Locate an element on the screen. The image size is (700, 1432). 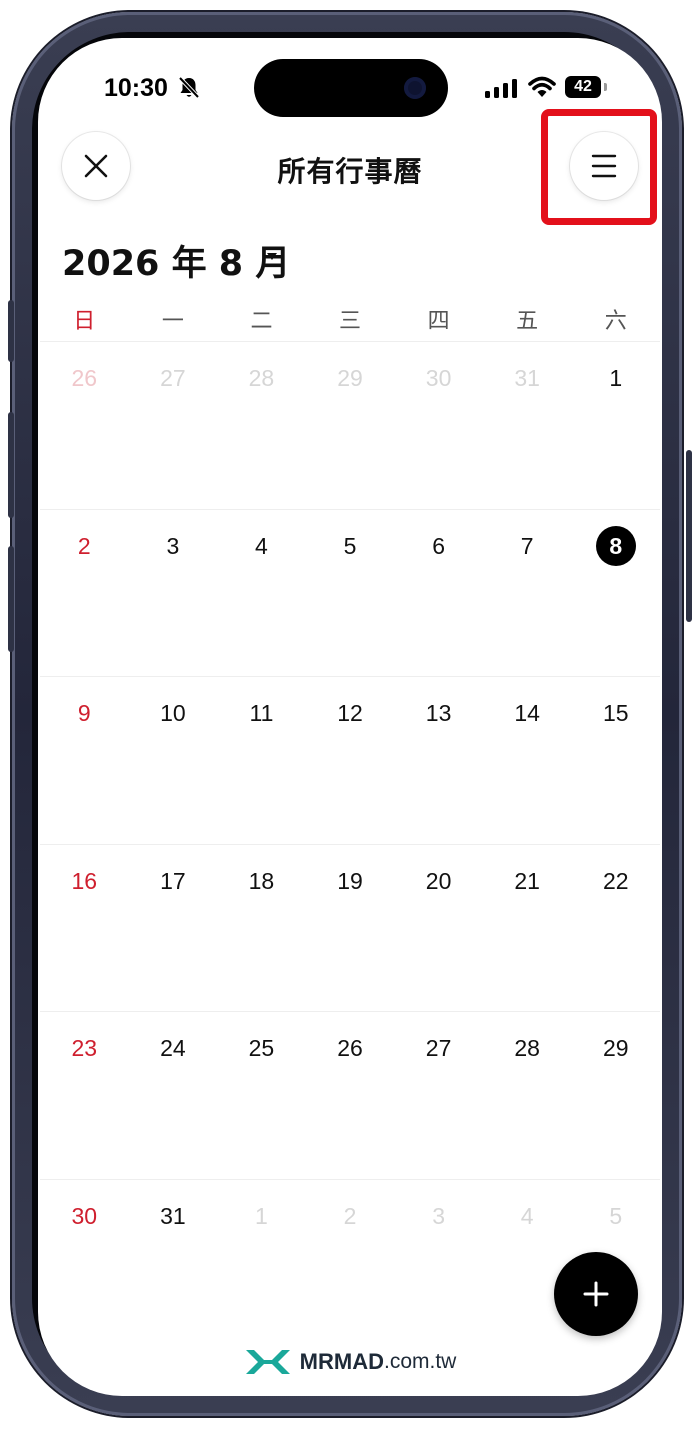
day-number: 31 is located at coordinates (173, 1216).